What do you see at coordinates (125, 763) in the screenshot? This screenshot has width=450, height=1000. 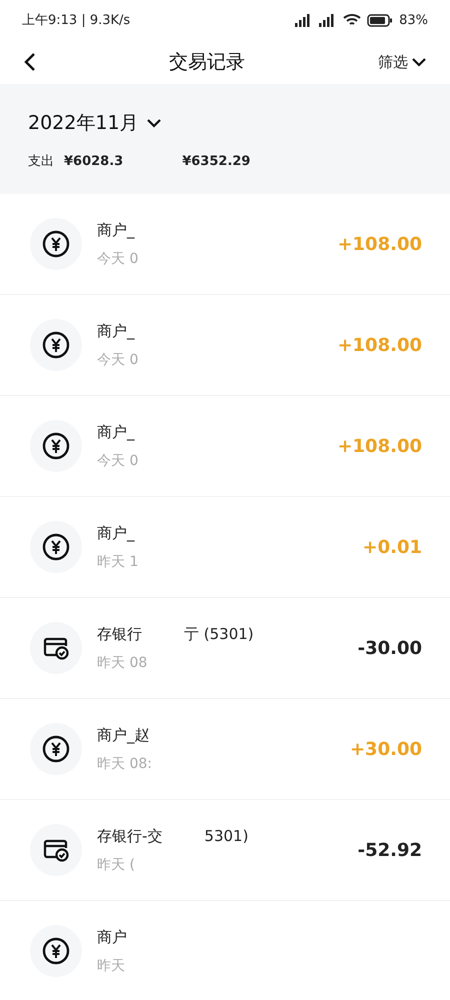 I see `transaction-time: 昨天 08:` at bounding box center [125, 763].